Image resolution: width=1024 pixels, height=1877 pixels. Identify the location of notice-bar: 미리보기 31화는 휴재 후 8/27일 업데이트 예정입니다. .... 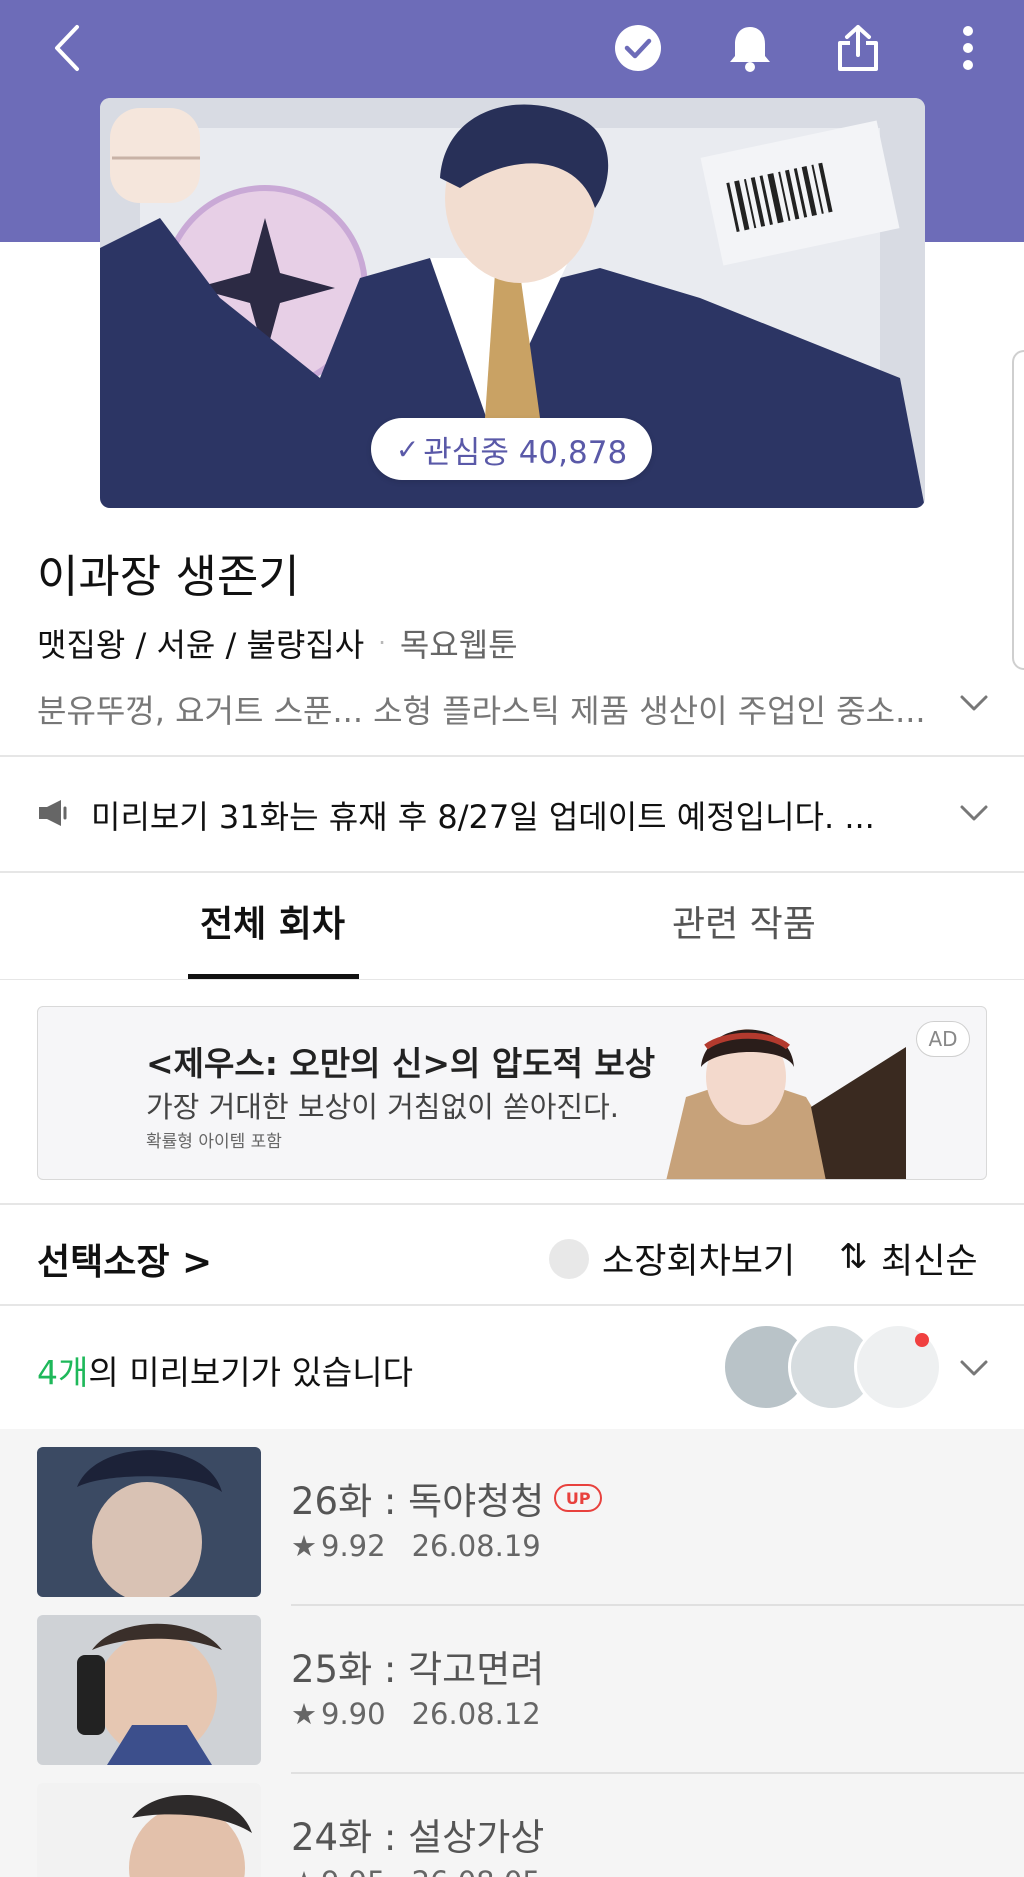
(512, 815).